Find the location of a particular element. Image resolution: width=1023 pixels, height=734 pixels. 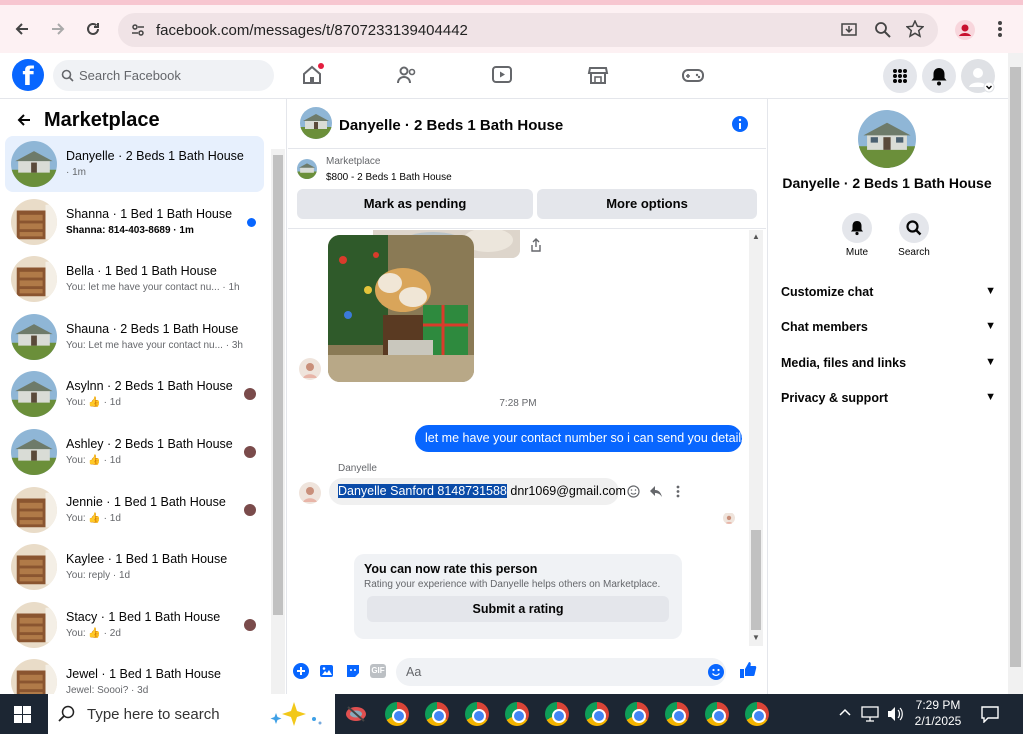

conversation-title: Shanna · 1 Bed 1 Bath House is located at coordinates (149, 213).